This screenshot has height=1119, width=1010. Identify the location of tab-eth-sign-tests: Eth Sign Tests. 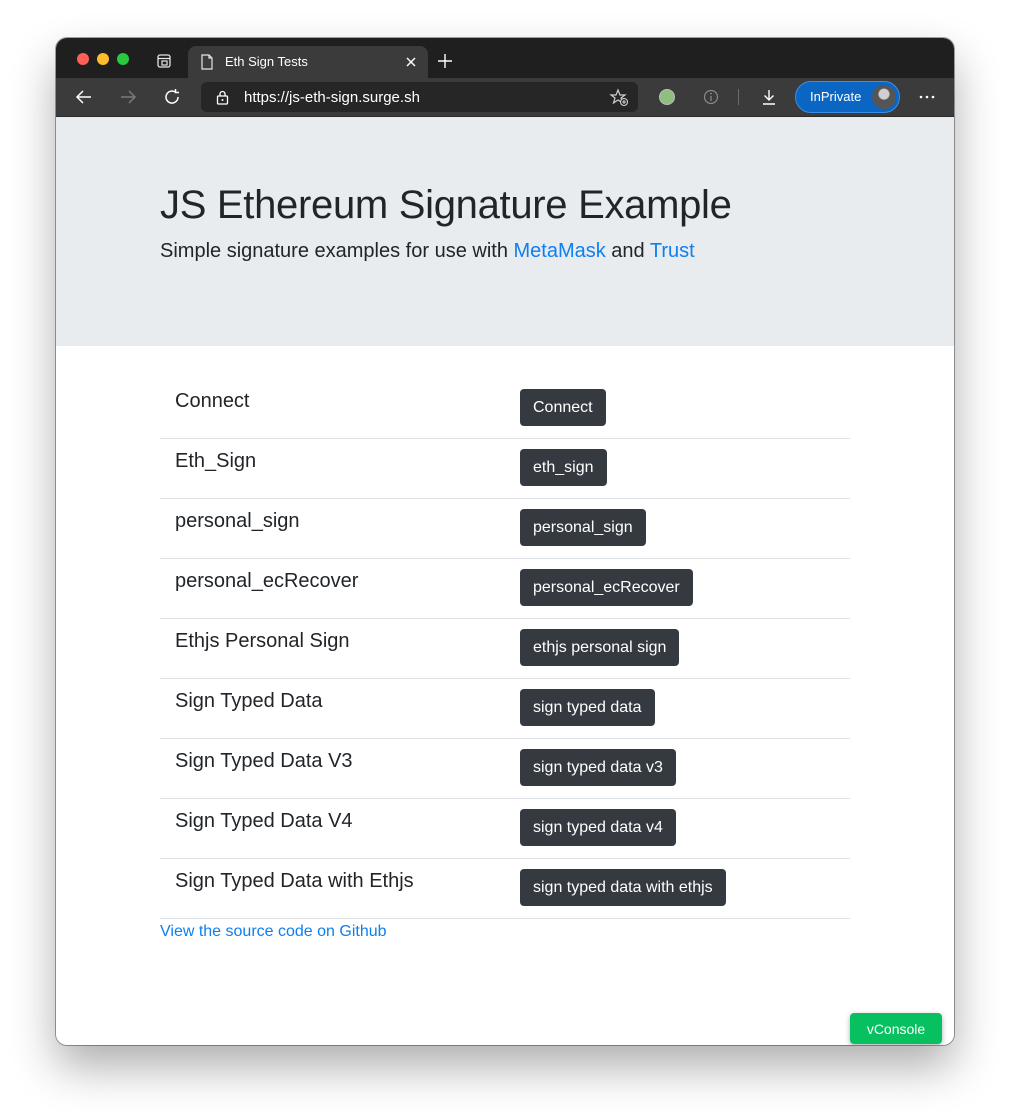
(308, 62).